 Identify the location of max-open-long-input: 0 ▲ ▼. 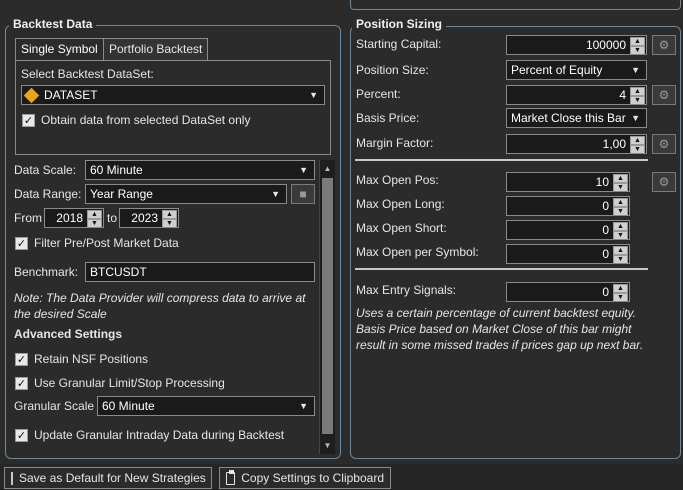
(568, 206).